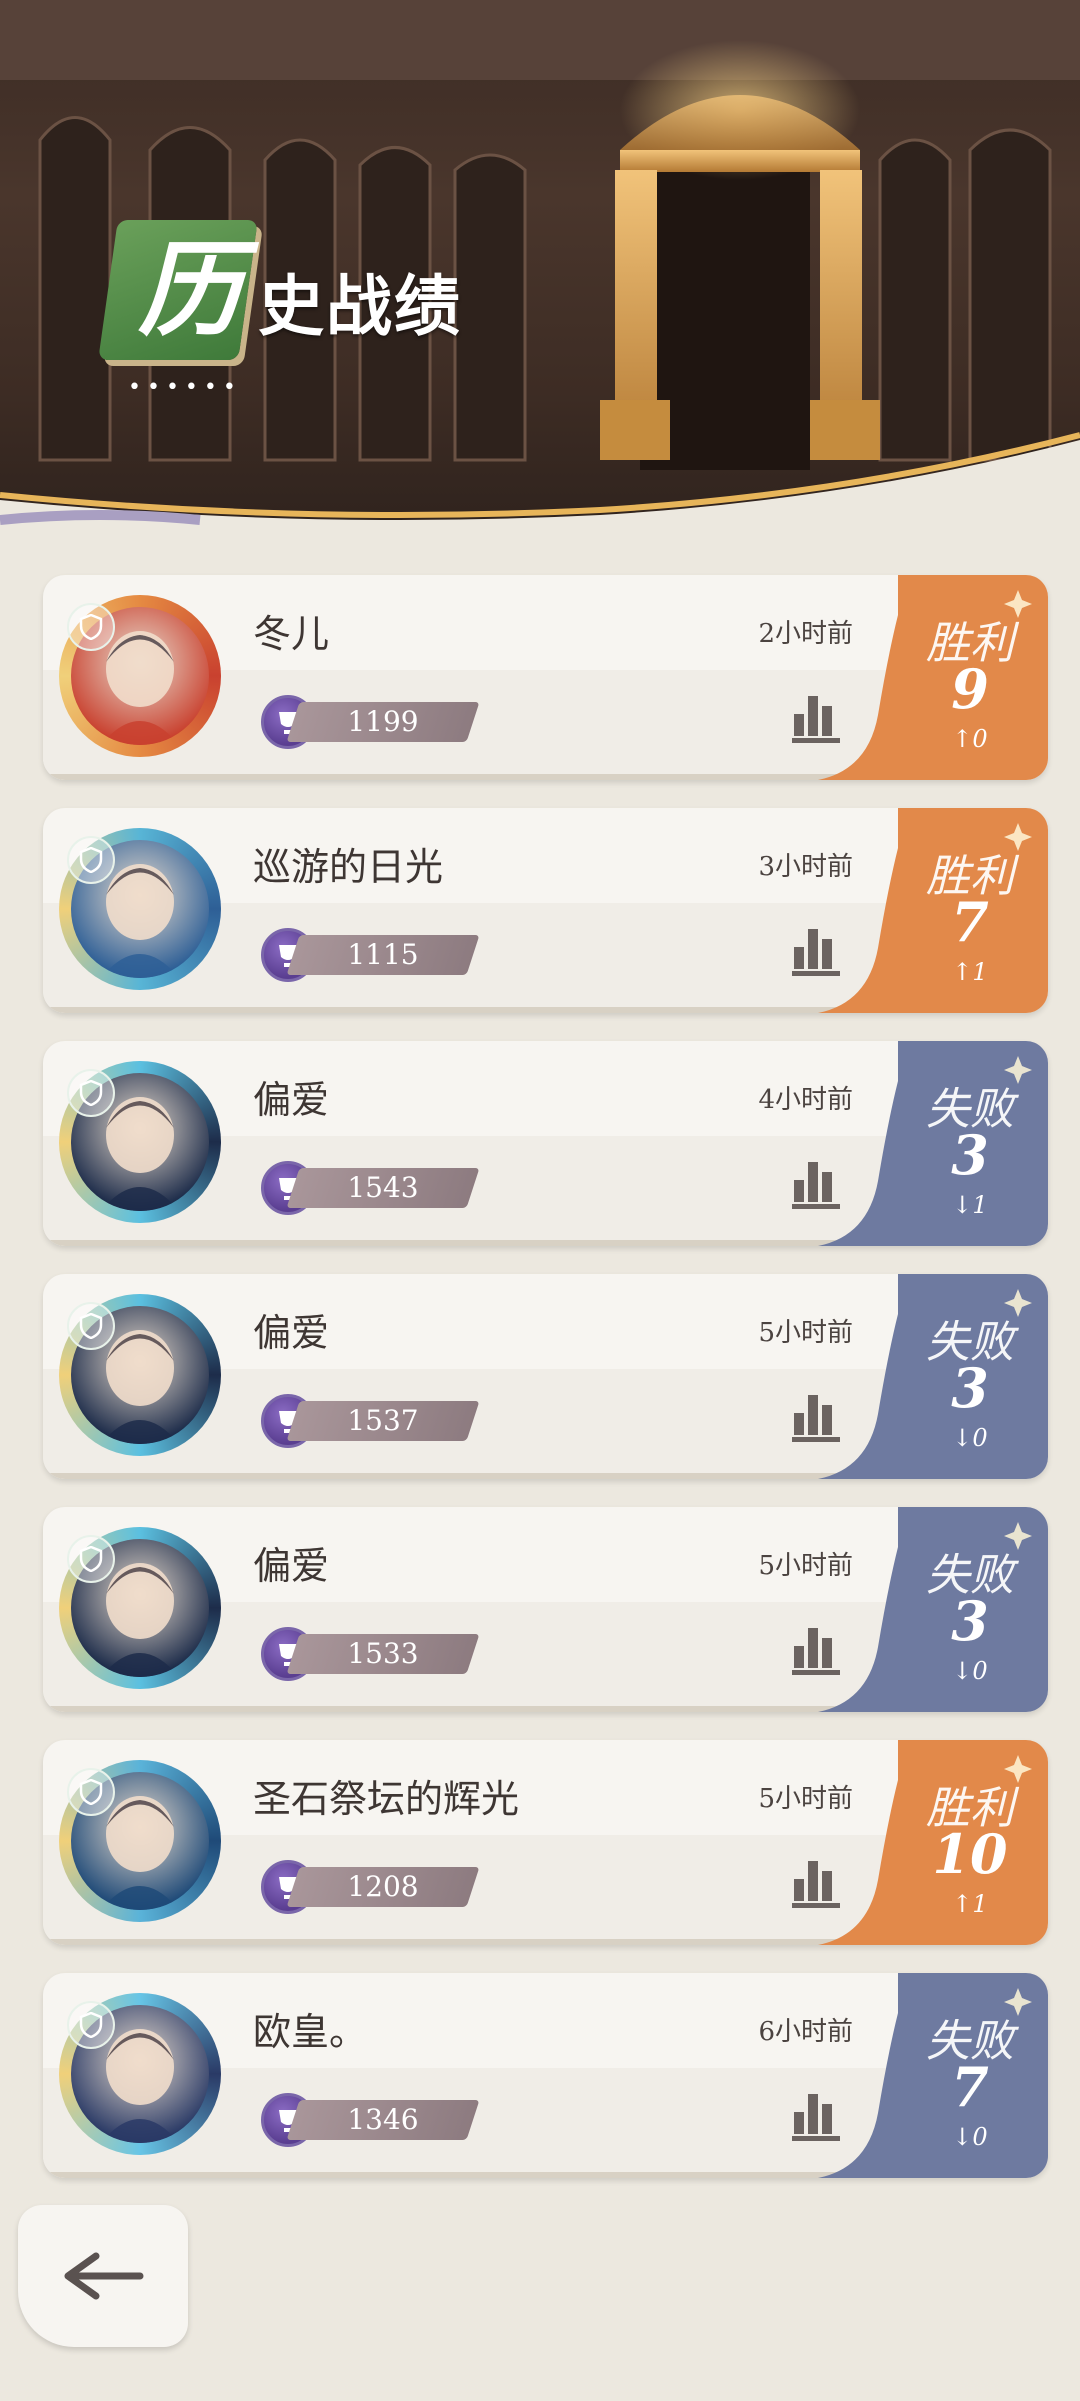  What do you see at coordinates (545, 1842) in the screenshot?
I see `match-record-card: 圣石祭坛的辉光 5小时前 1208 胜利 10 ↑1` at bounding box center [545, 1842].